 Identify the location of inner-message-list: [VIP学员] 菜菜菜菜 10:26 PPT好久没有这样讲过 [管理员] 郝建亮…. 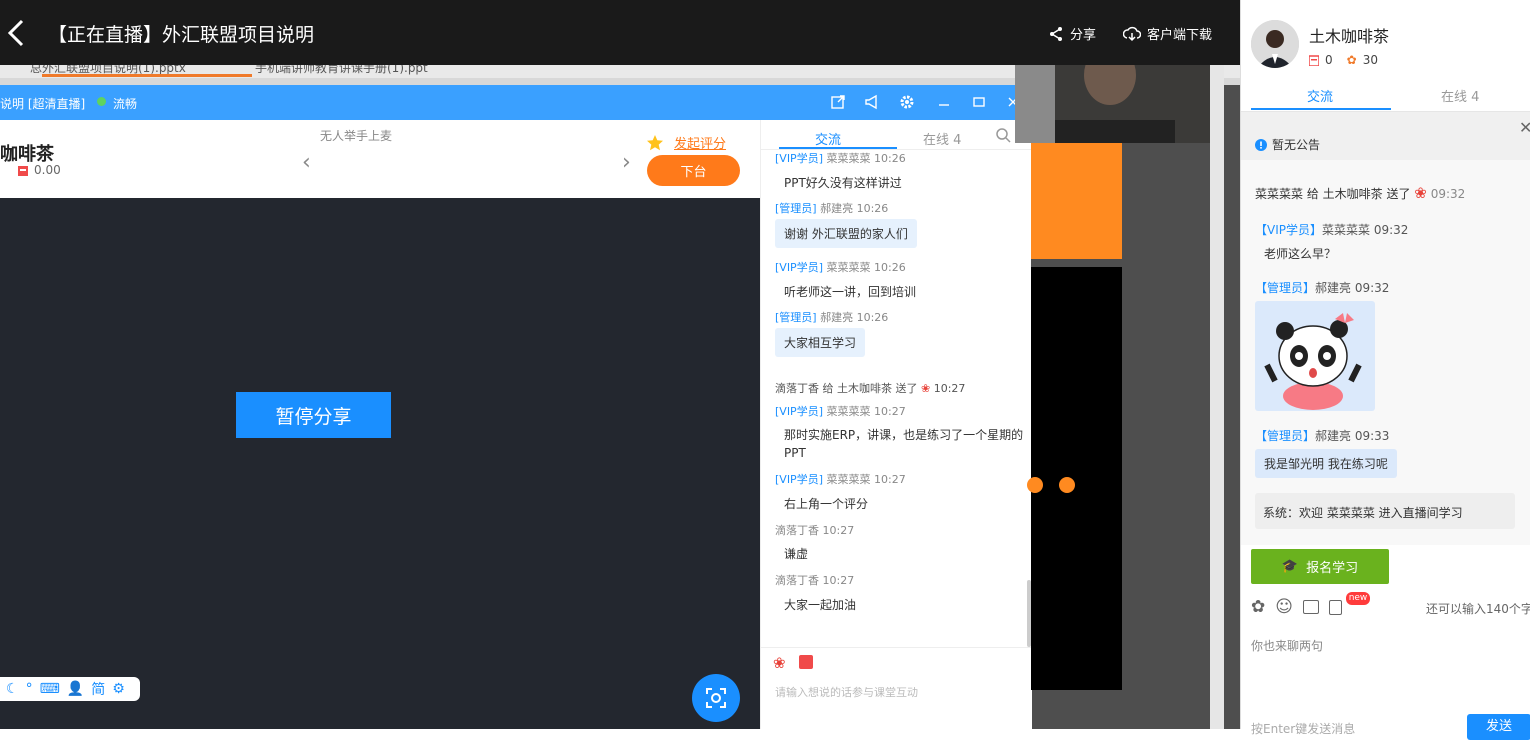
(896, 398).